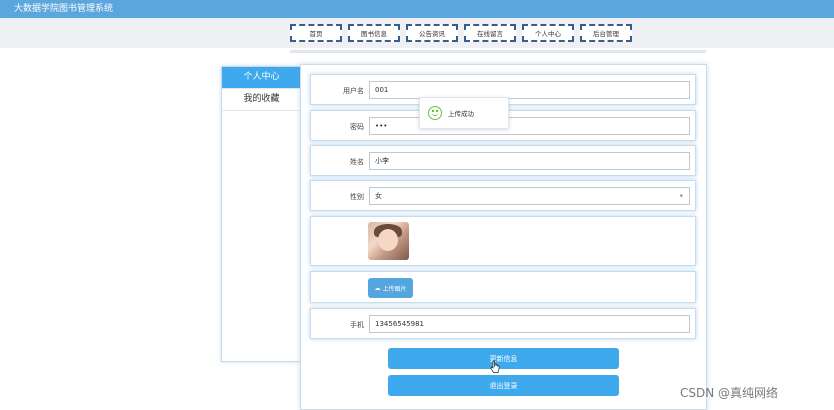  I want to click on avatar-image, so click(388, 241).